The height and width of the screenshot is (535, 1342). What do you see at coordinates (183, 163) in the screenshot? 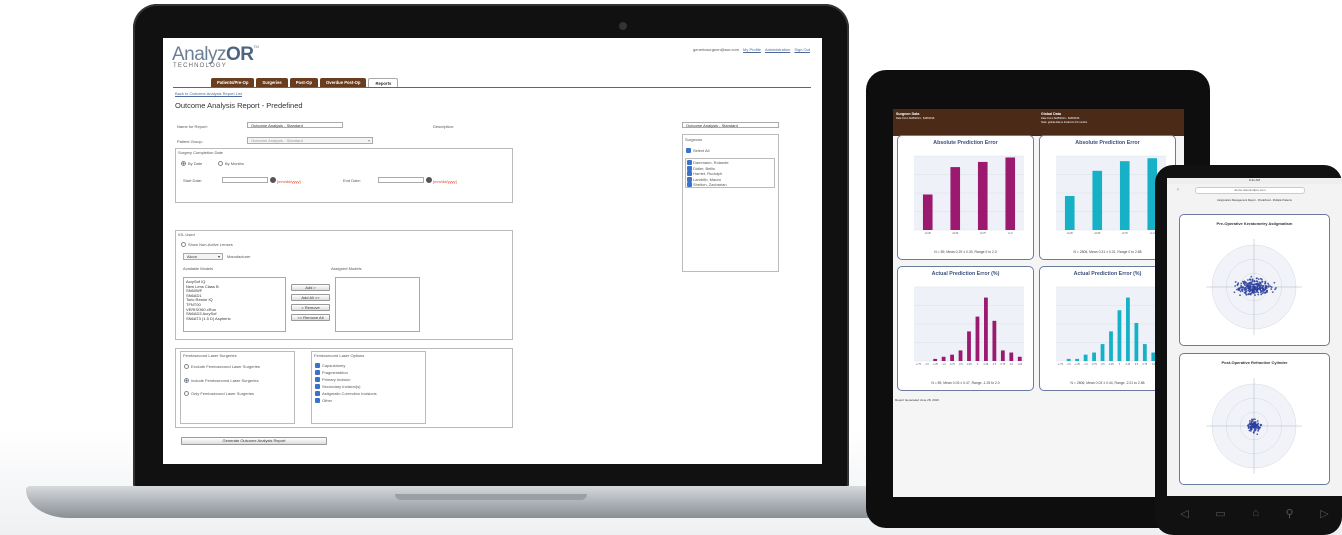
I see `by-date-radio` at bounding box center [183, 163].